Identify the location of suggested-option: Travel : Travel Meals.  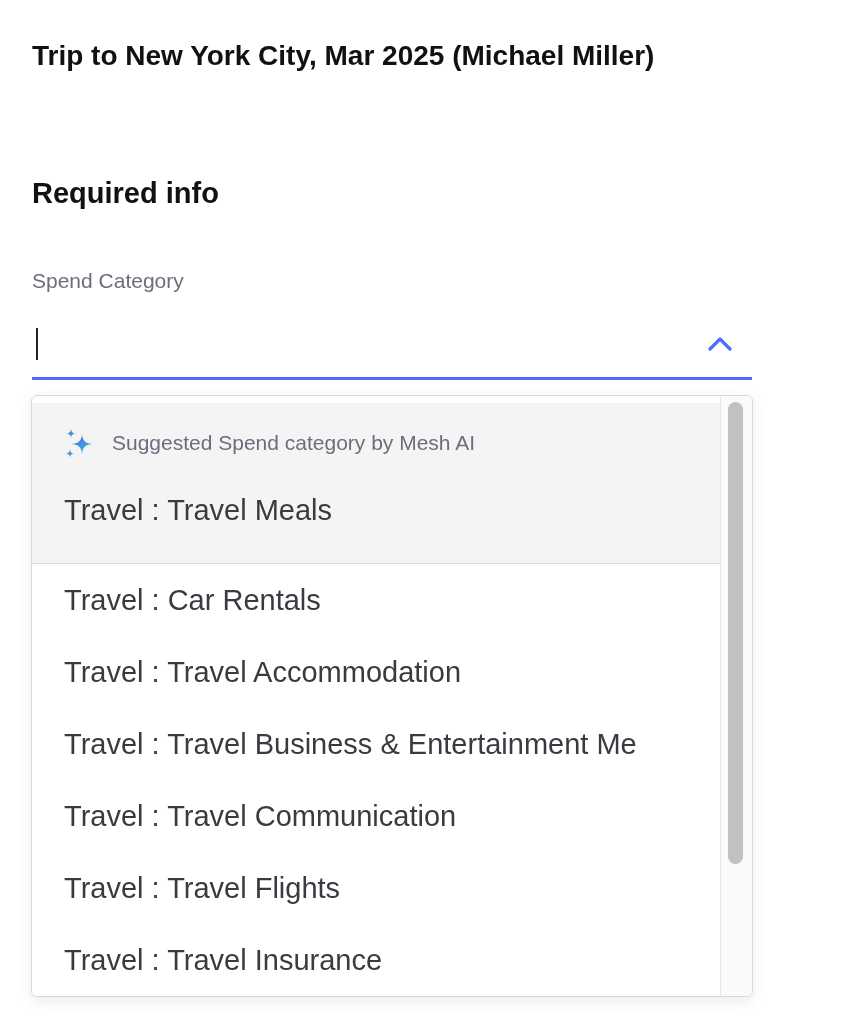
(198, 510).